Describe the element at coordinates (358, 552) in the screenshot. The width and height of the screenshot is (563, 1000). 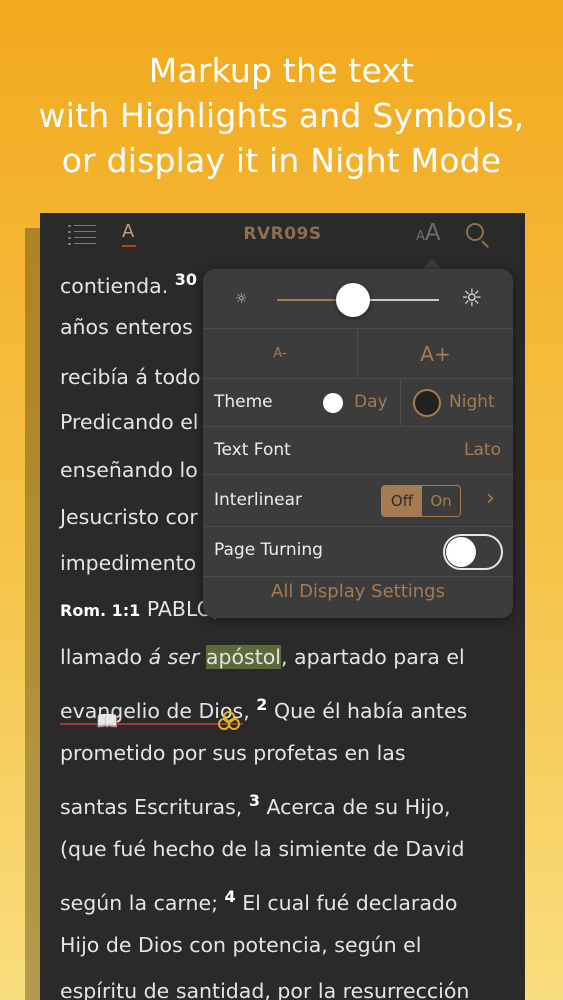
I see `page-turning-row: Page Turning` at that location.